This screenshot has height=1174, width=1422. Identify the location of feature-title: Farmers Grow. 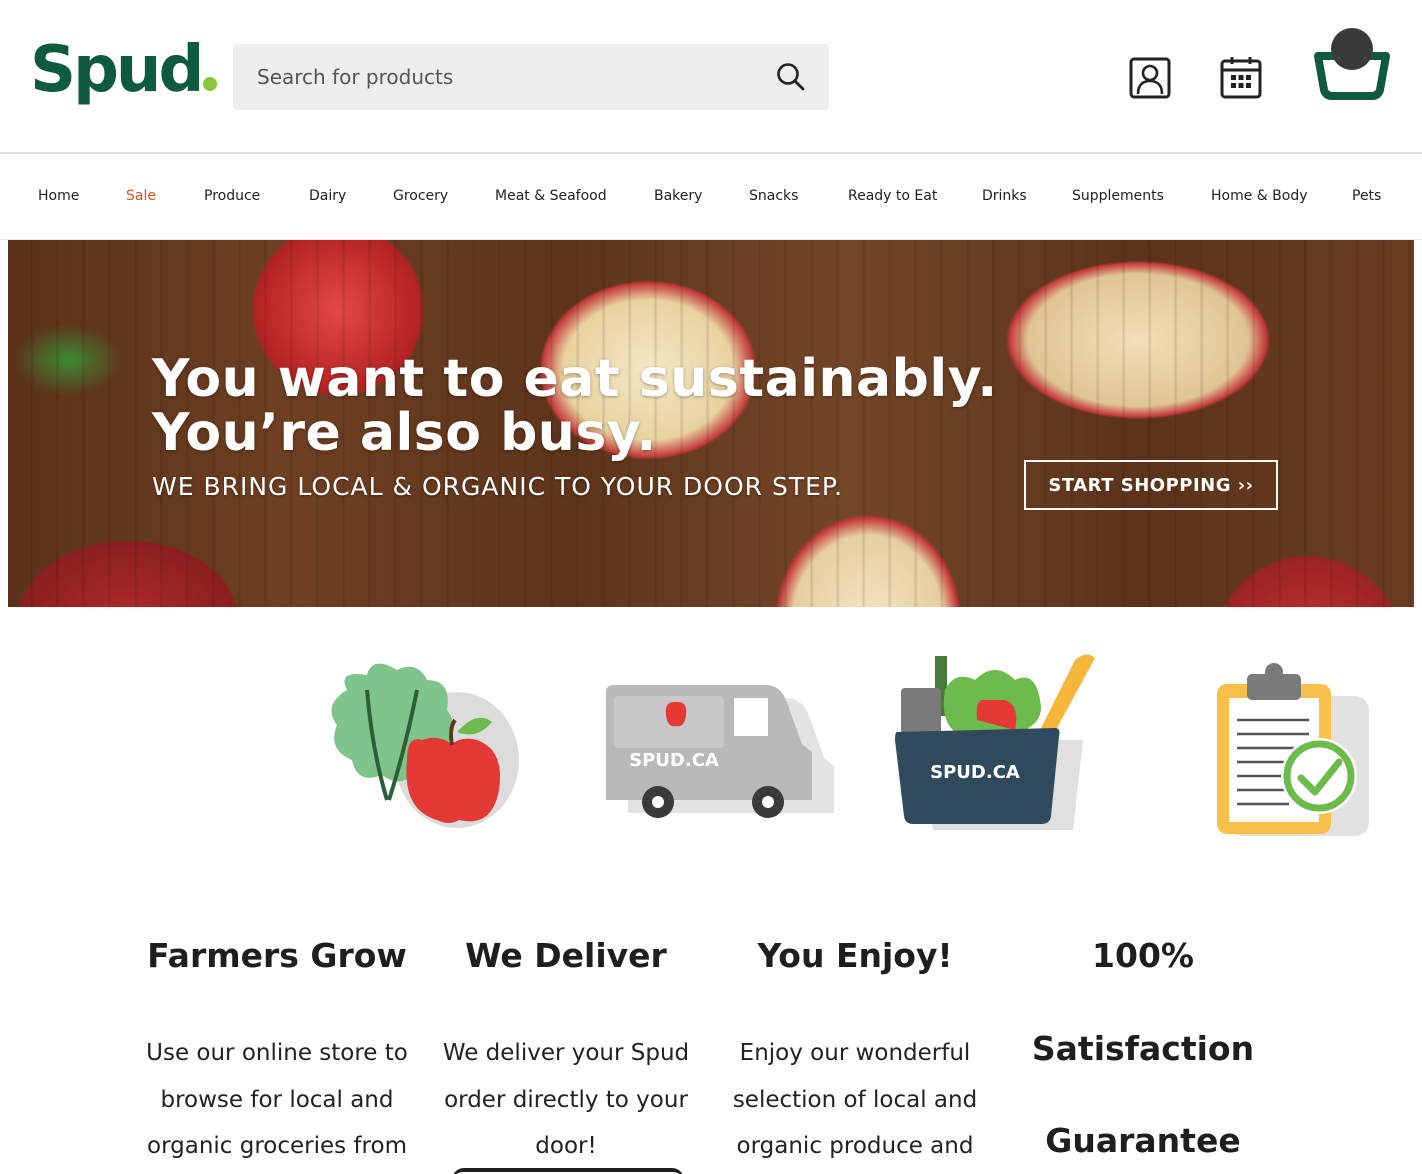
(277, 955).